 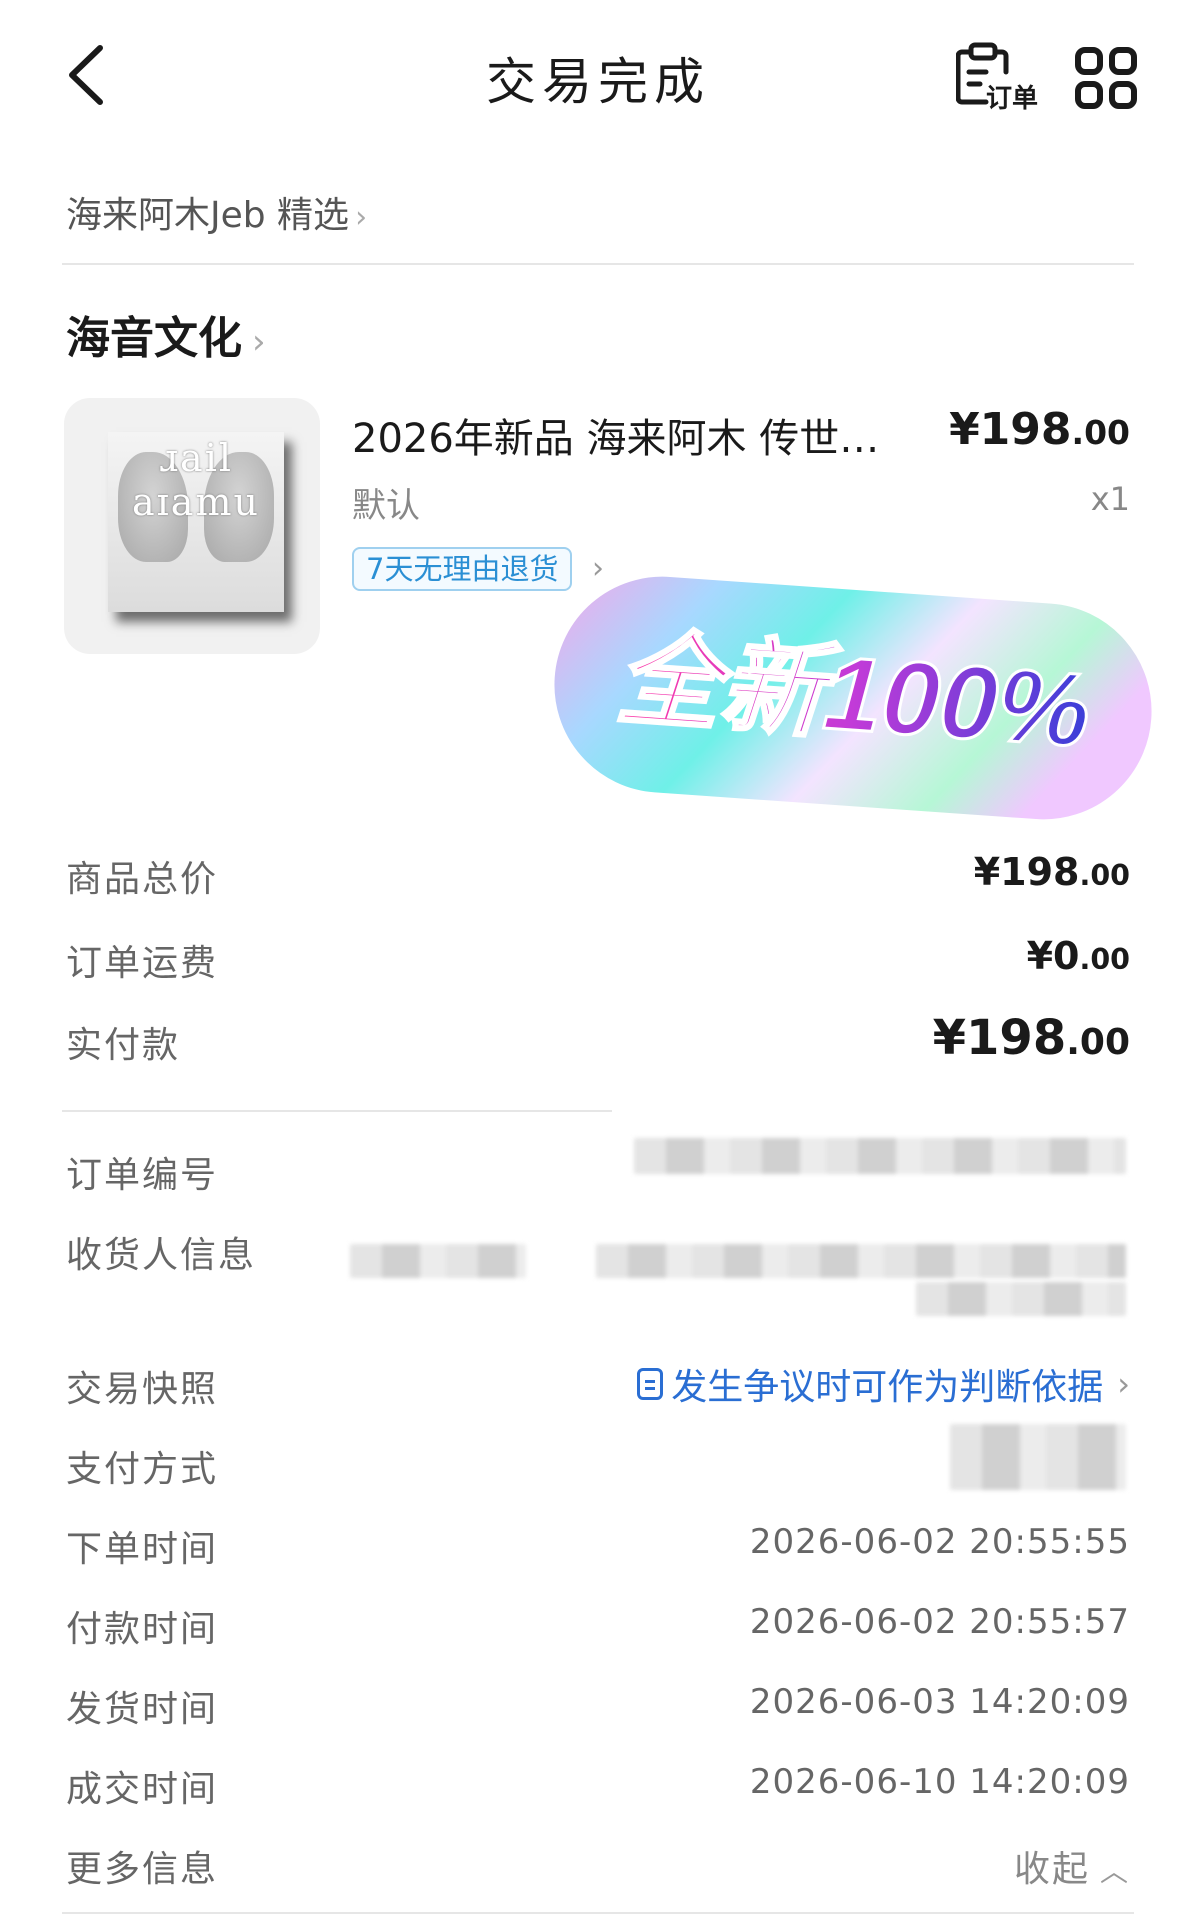 I want to click on pay-time-label: 付款时间, so click(x=142, y=1629).